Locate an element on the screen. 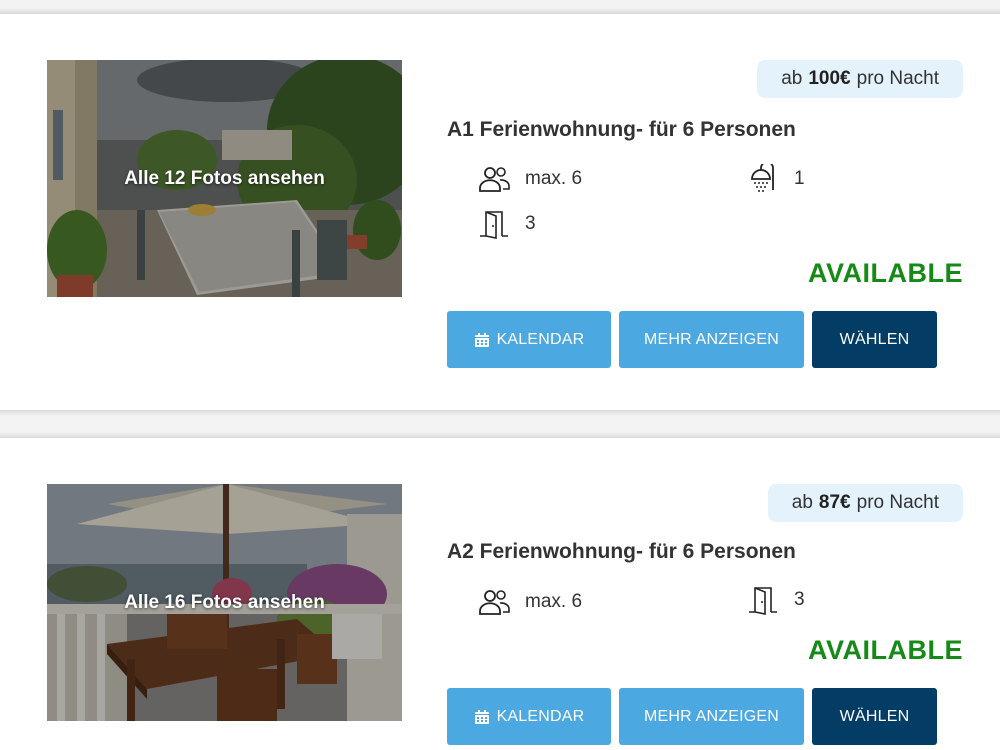  view-all-photos-link: Alle 12 Fotos ansehen is located at coordinates (224, 179).